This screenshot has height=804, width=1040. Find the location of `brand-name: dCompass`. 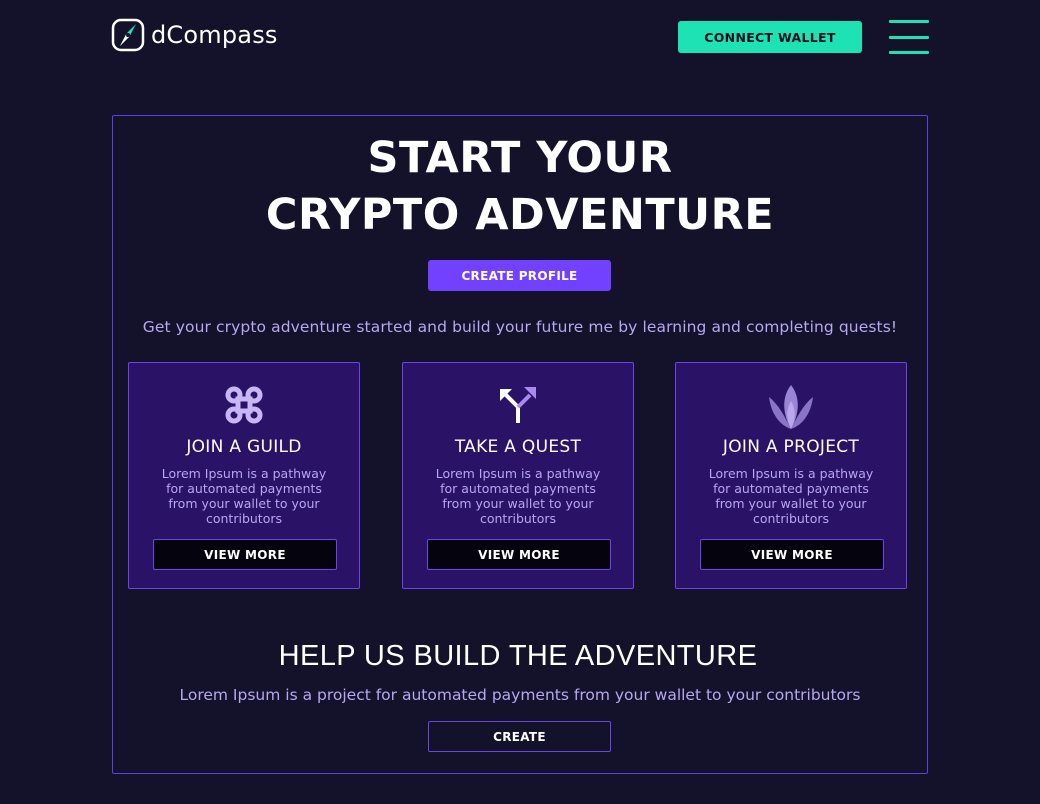

brand-name: dCompass is located at coordinates (214, 35).